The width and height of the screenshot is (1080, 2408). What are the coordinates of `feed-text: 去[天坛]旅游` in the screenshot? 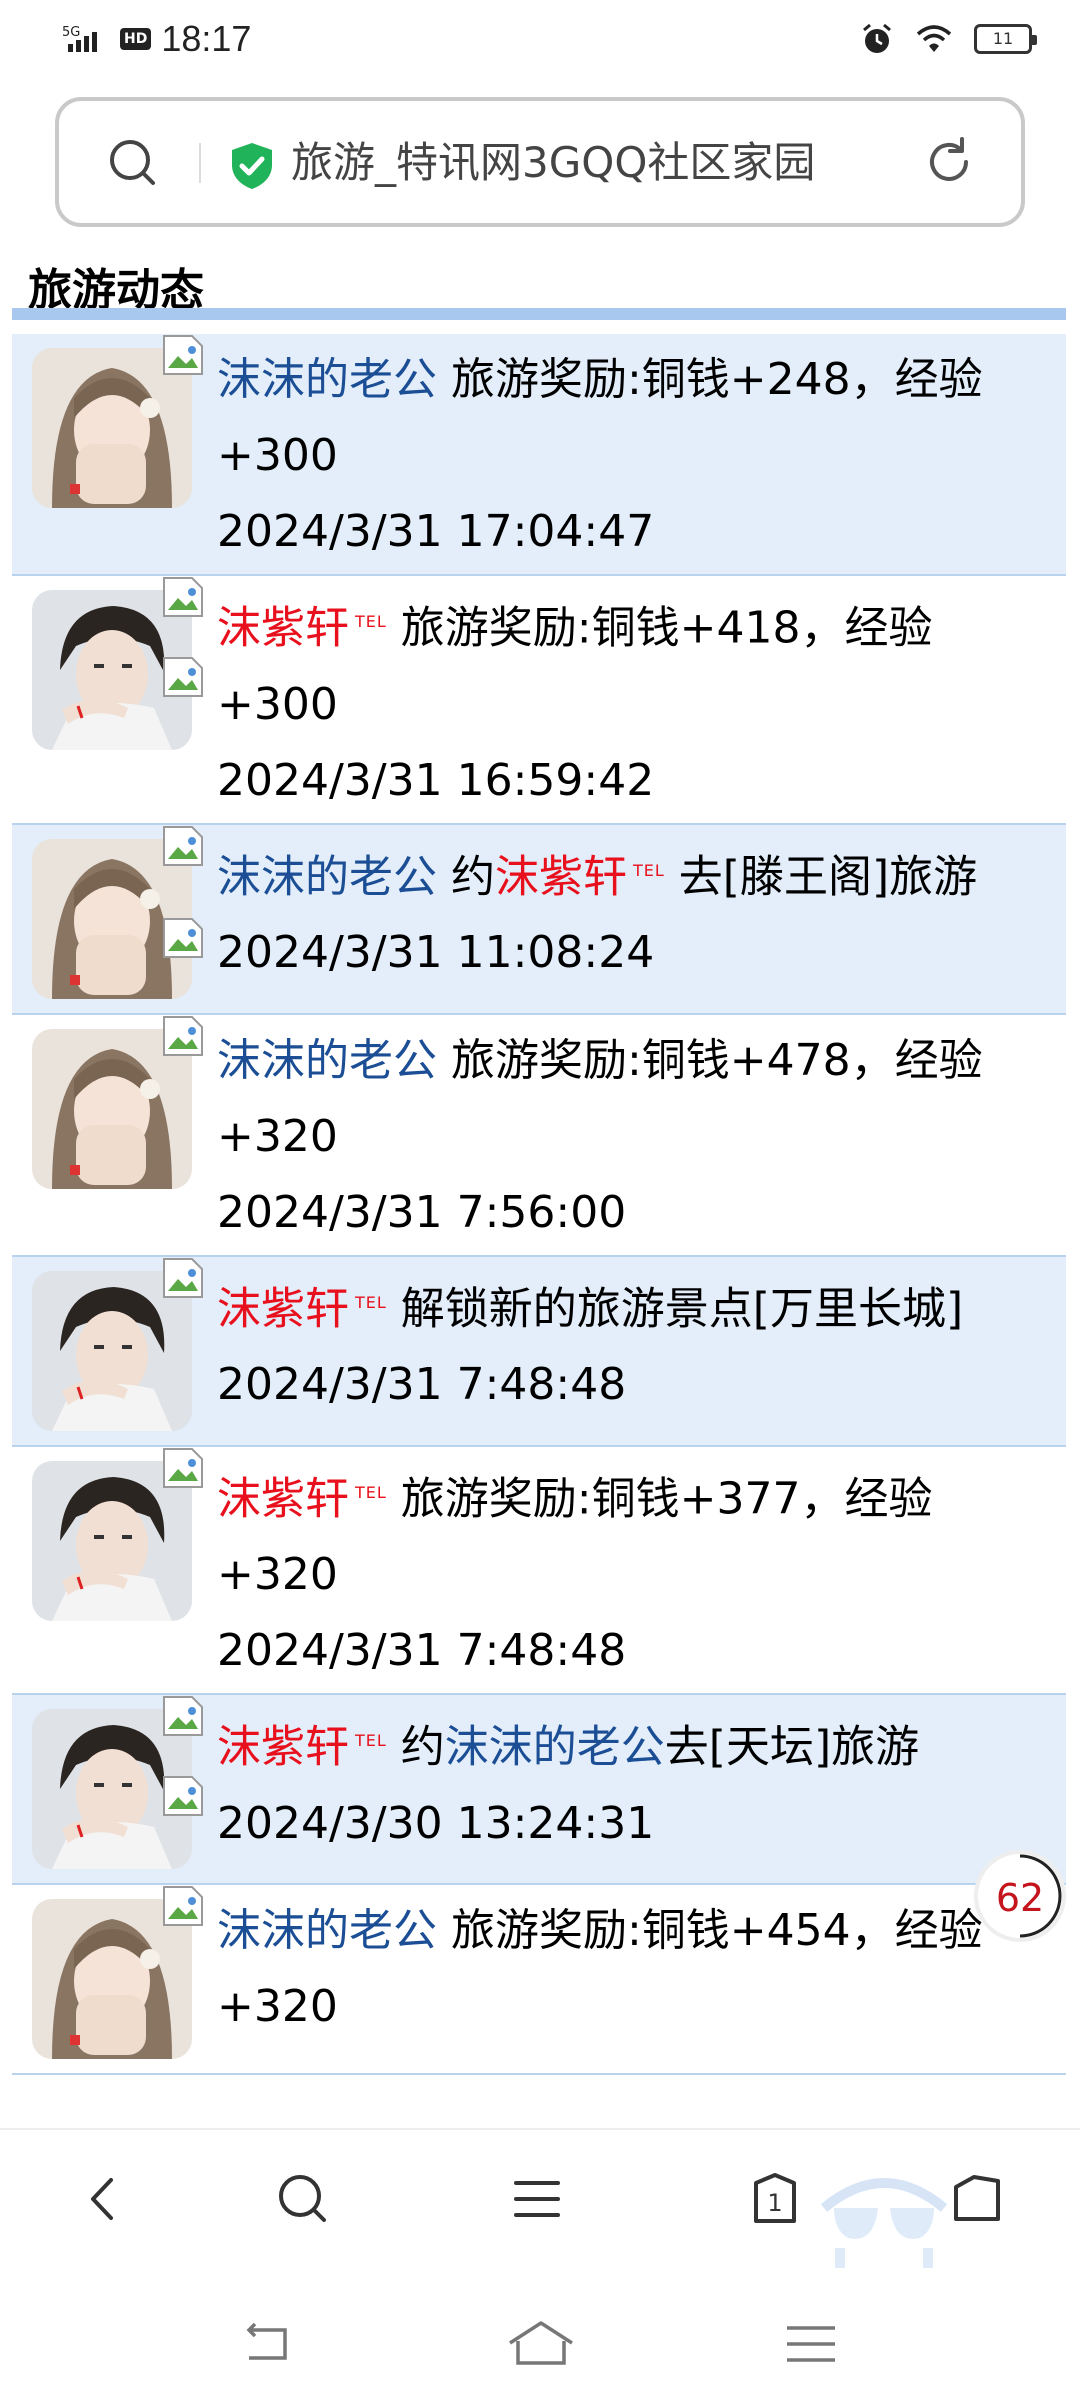 It's located at (792, 1747).